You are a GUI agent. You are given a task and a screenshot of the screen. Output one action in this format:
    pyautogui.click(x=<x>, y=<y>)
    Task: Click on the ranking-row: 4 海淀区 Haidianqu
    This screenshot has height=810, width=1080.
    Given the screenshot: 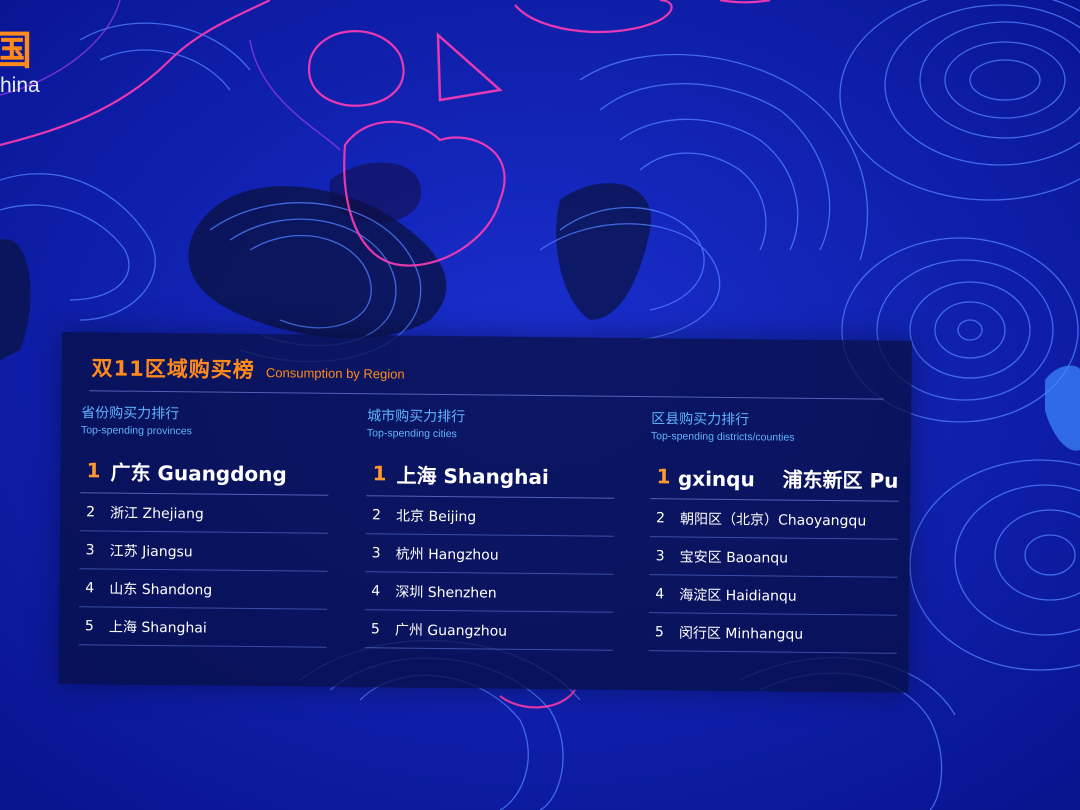 What is the action you would take?
    pyautogui.click(x=773, y=595)
    